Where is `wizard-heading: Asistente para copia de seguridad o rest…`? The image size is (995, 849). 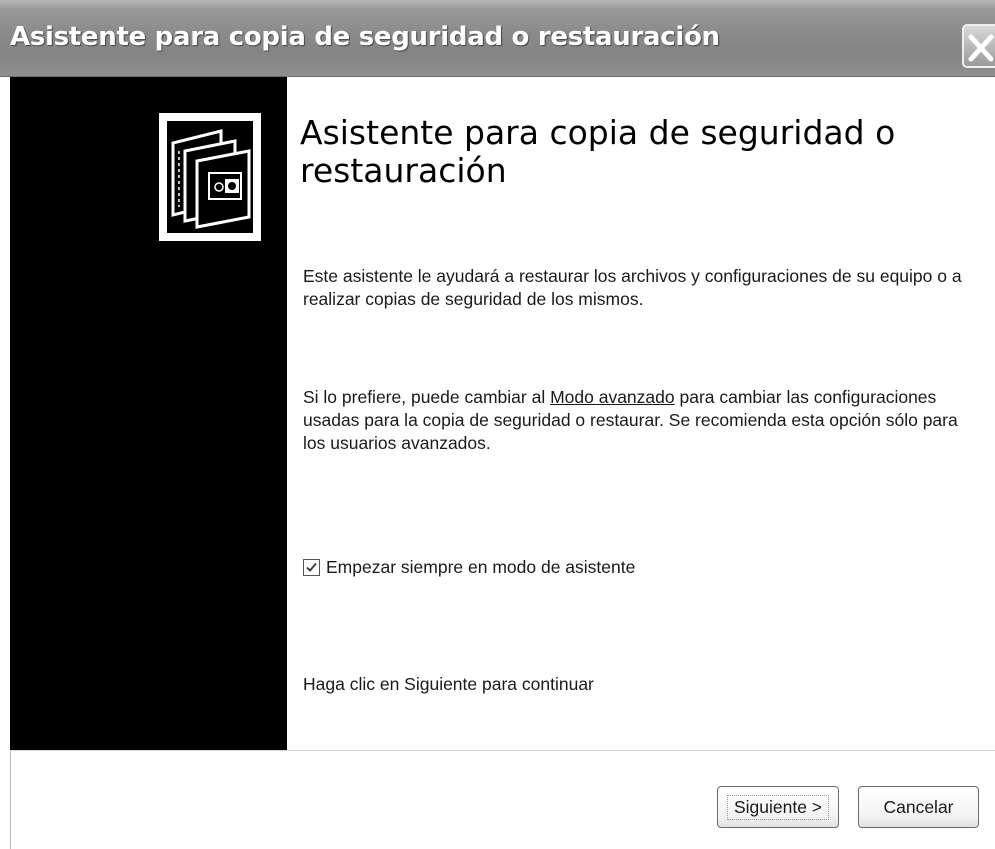 wizard-heading: Asistente para copia de seguridad o rest… is located at coordinates (598, 151).